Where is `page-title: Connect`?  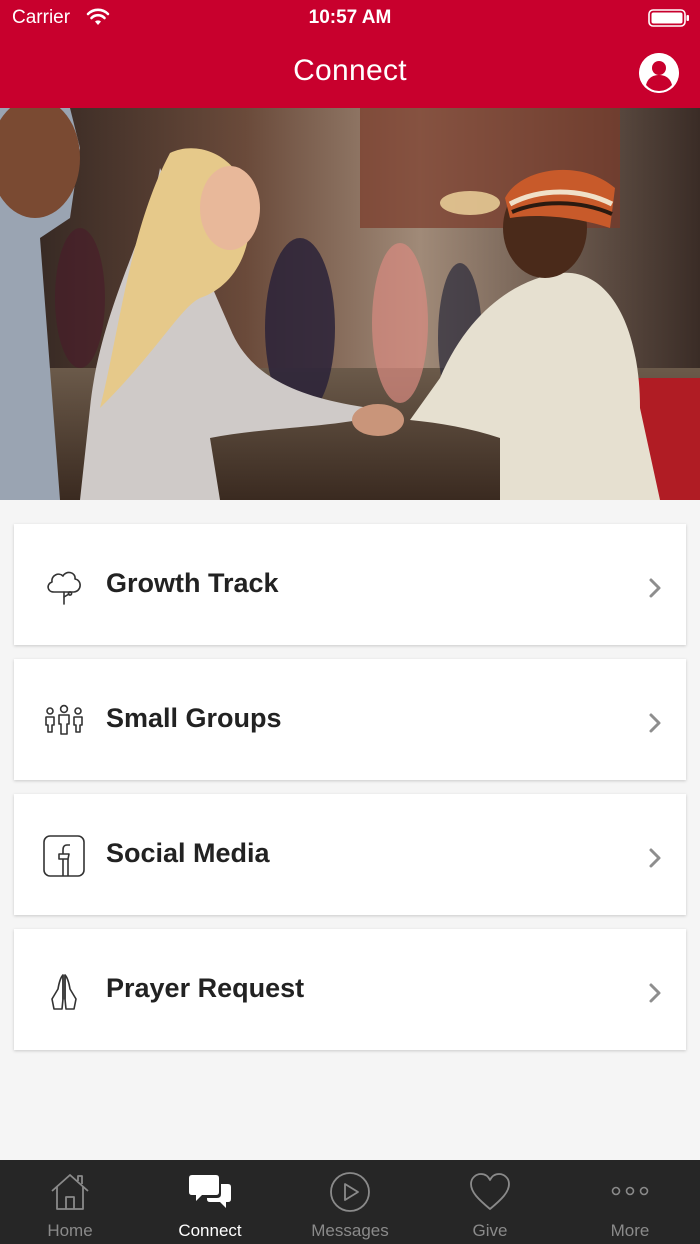
page-title: Connect is located at coordinates (350, 70).